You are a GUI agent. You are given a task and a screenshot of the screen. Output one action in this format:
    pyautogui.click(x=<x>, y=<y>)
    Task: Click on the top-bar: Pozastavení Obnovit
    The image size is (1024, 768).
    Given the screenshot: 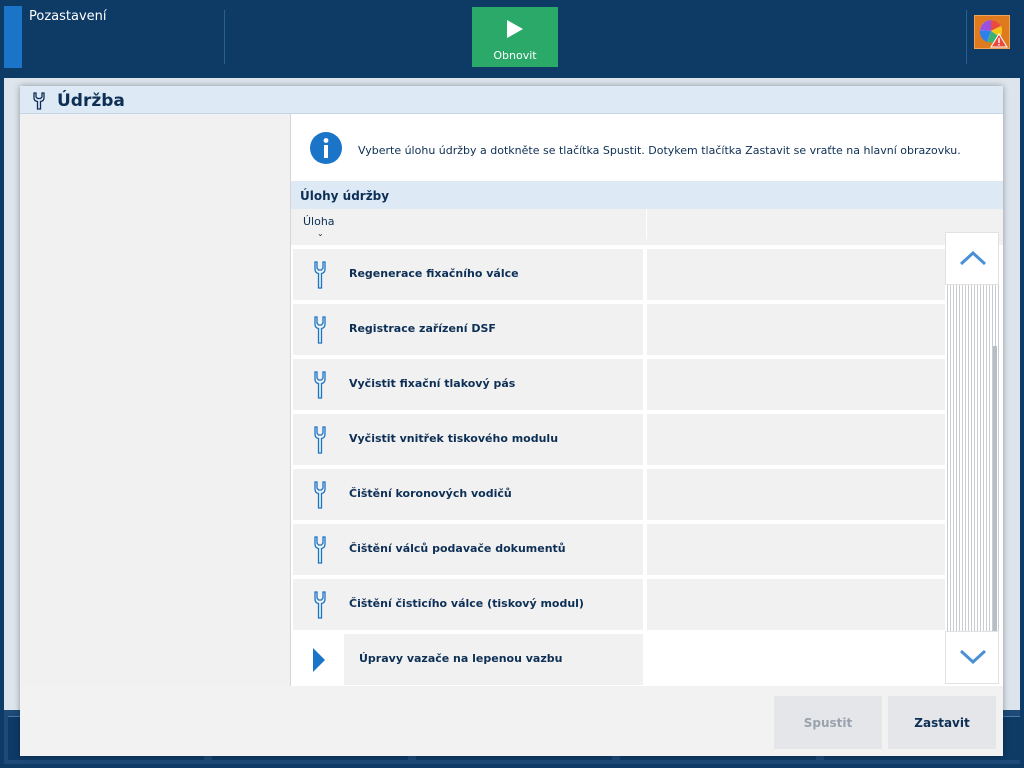 What is the action you would take?
    pyautogui.click(x=512, y=37)
    